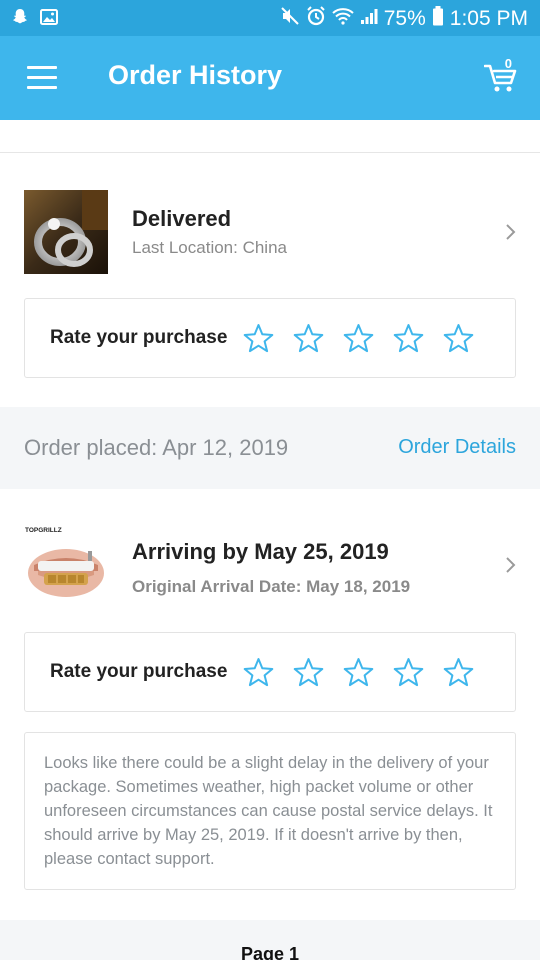 This screenshot has height=960, width=540. What do you see at coordinates (195, 75) in the screenshot?
I see `page-title: Order History` at bounding box center [195, 75].